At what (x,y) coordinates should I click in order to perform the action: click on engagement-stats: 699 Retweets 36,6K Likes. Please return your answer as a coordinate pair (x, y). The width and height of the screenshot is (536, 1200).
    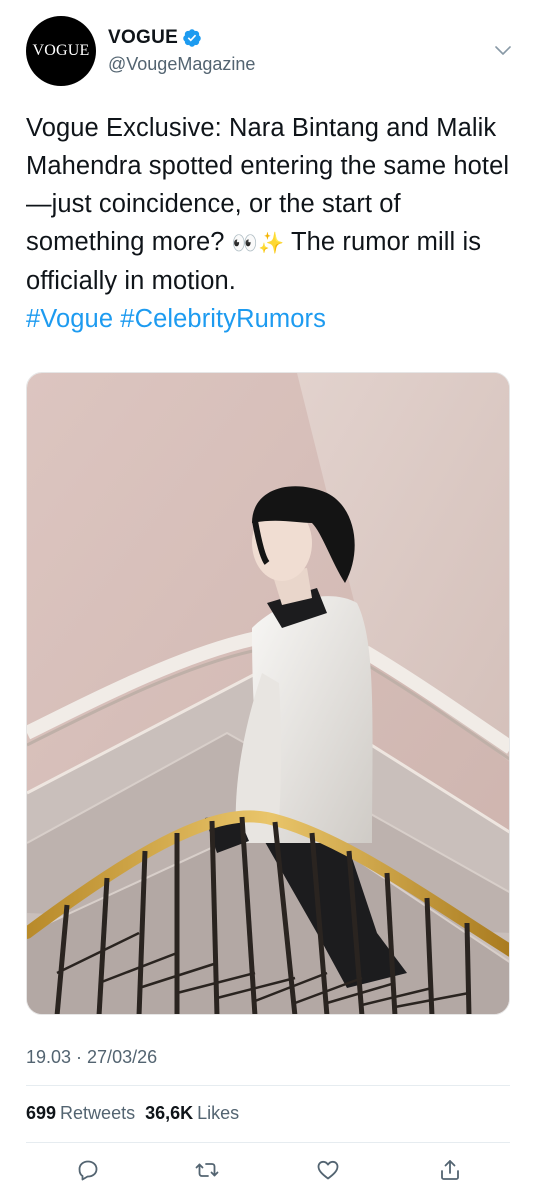
    Looking at the image, I should click on (135, 1113).